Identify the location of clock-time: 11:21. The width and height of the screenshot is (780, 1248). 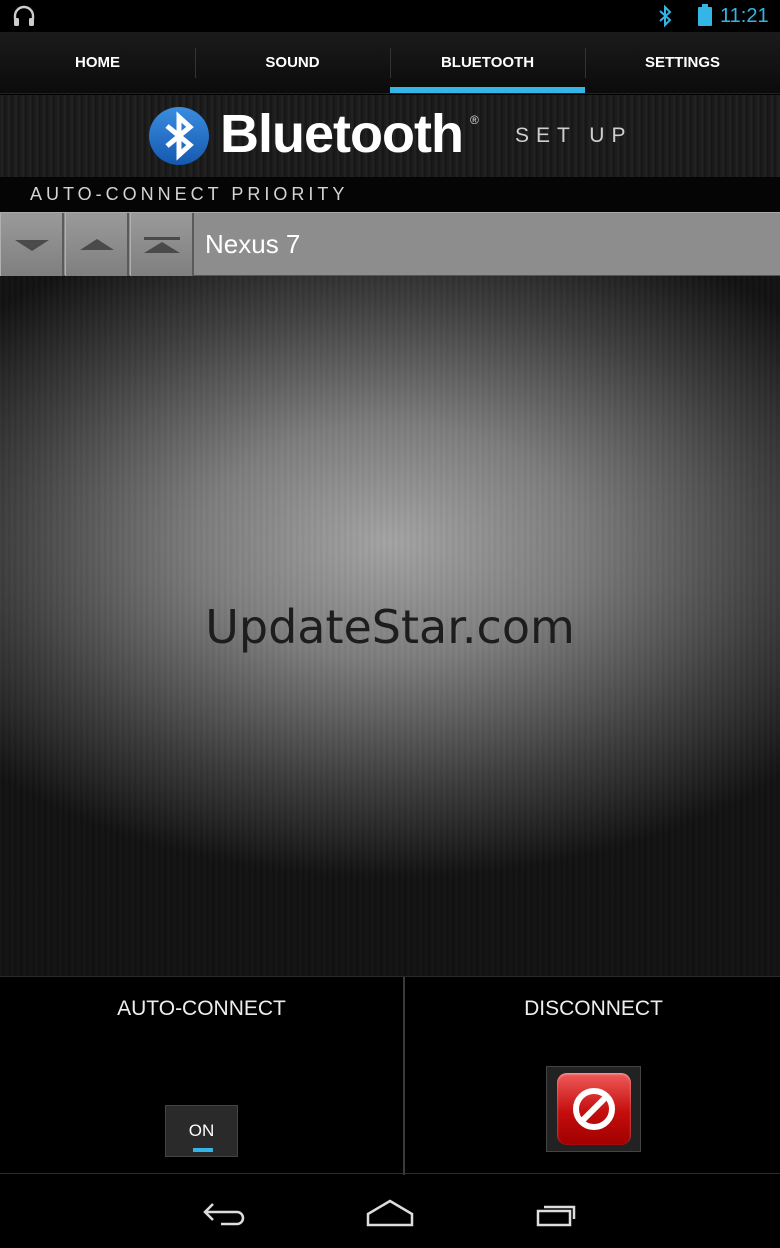
(744, 16).